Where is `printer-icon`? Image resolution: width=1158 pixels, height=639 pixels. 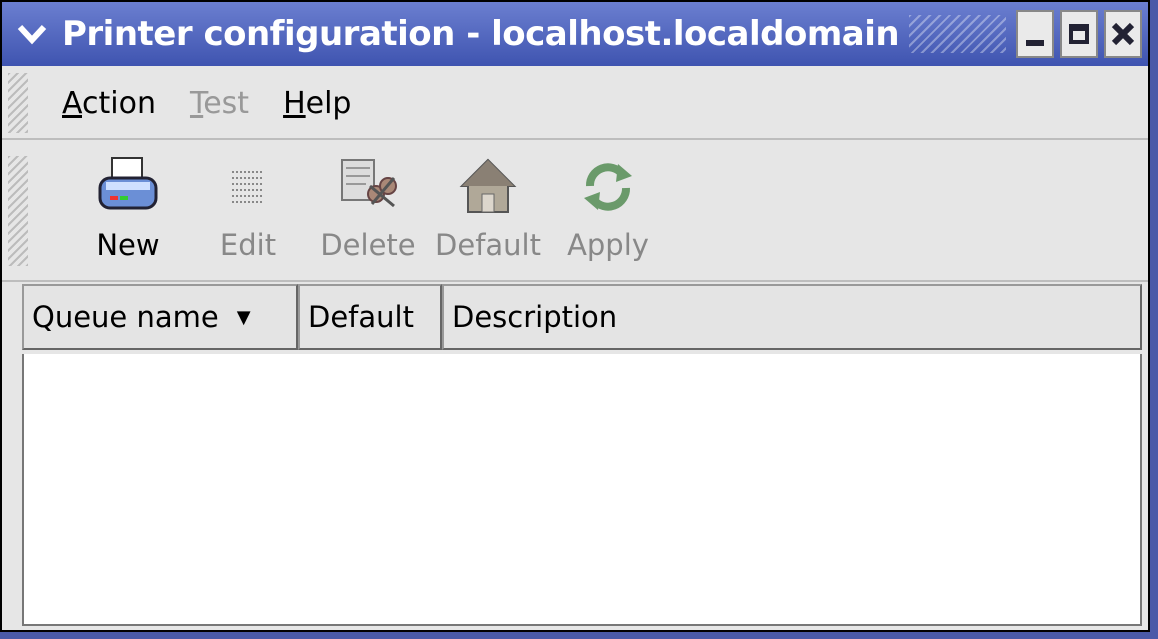
printer-icon is located at coordinates (128, 186).